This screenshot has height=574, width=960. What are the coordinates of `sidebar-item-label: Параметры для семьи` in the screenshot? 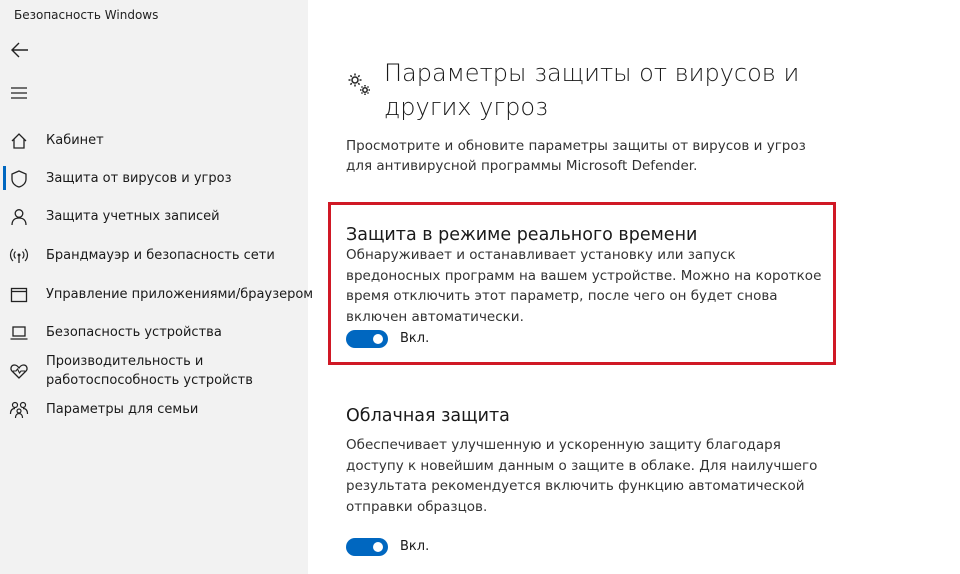 It's located at (122, 409).